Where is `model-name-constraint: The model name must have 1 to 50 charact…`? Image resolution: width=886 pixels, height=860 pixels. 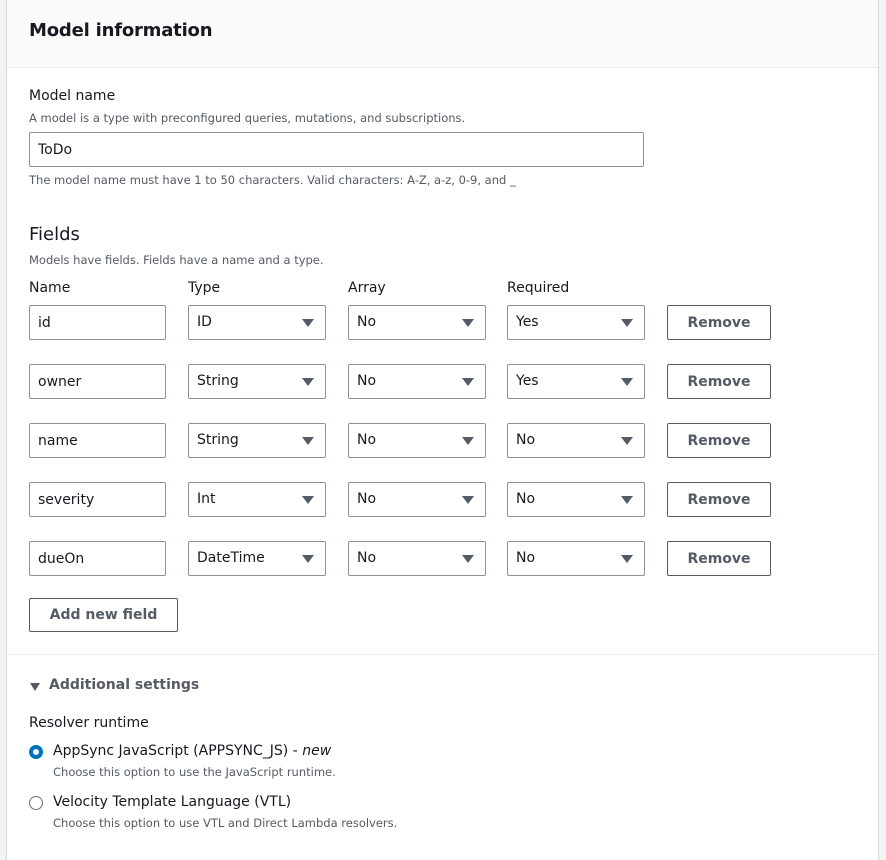
model-name-constraint: The model name must have 1 to 50 charact… is located at coordinates (272, 180).